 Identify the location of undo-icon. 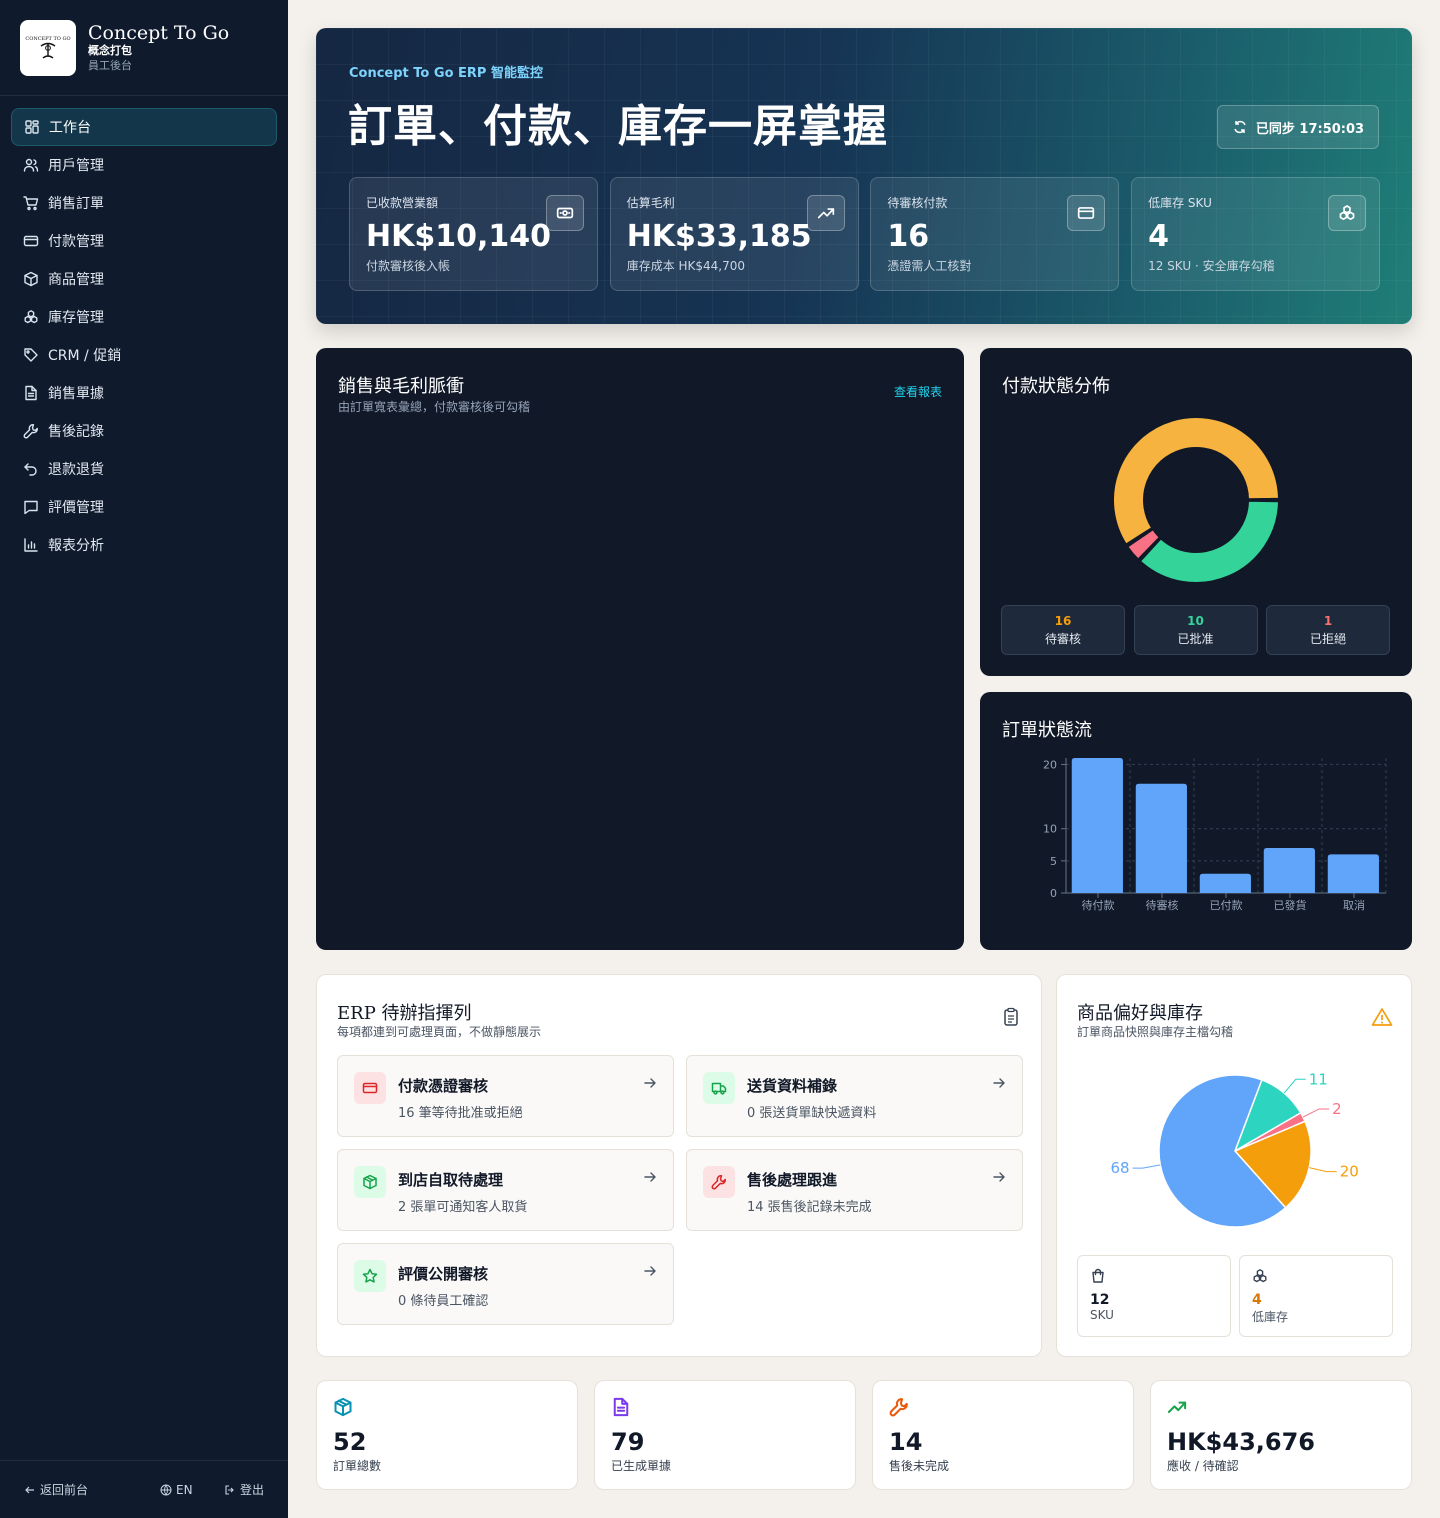
(30, 469).